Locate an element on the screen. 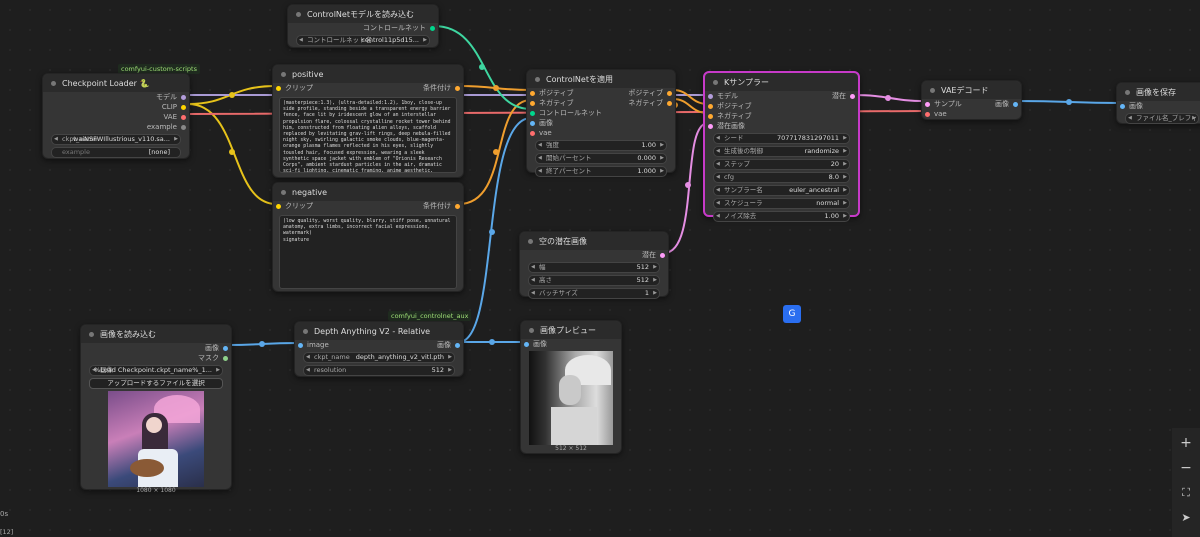 The width and height of the screenshot is (1200, 537). start-percent-widget: 開始パーセント0.000 is located at coordinates (601, 158).